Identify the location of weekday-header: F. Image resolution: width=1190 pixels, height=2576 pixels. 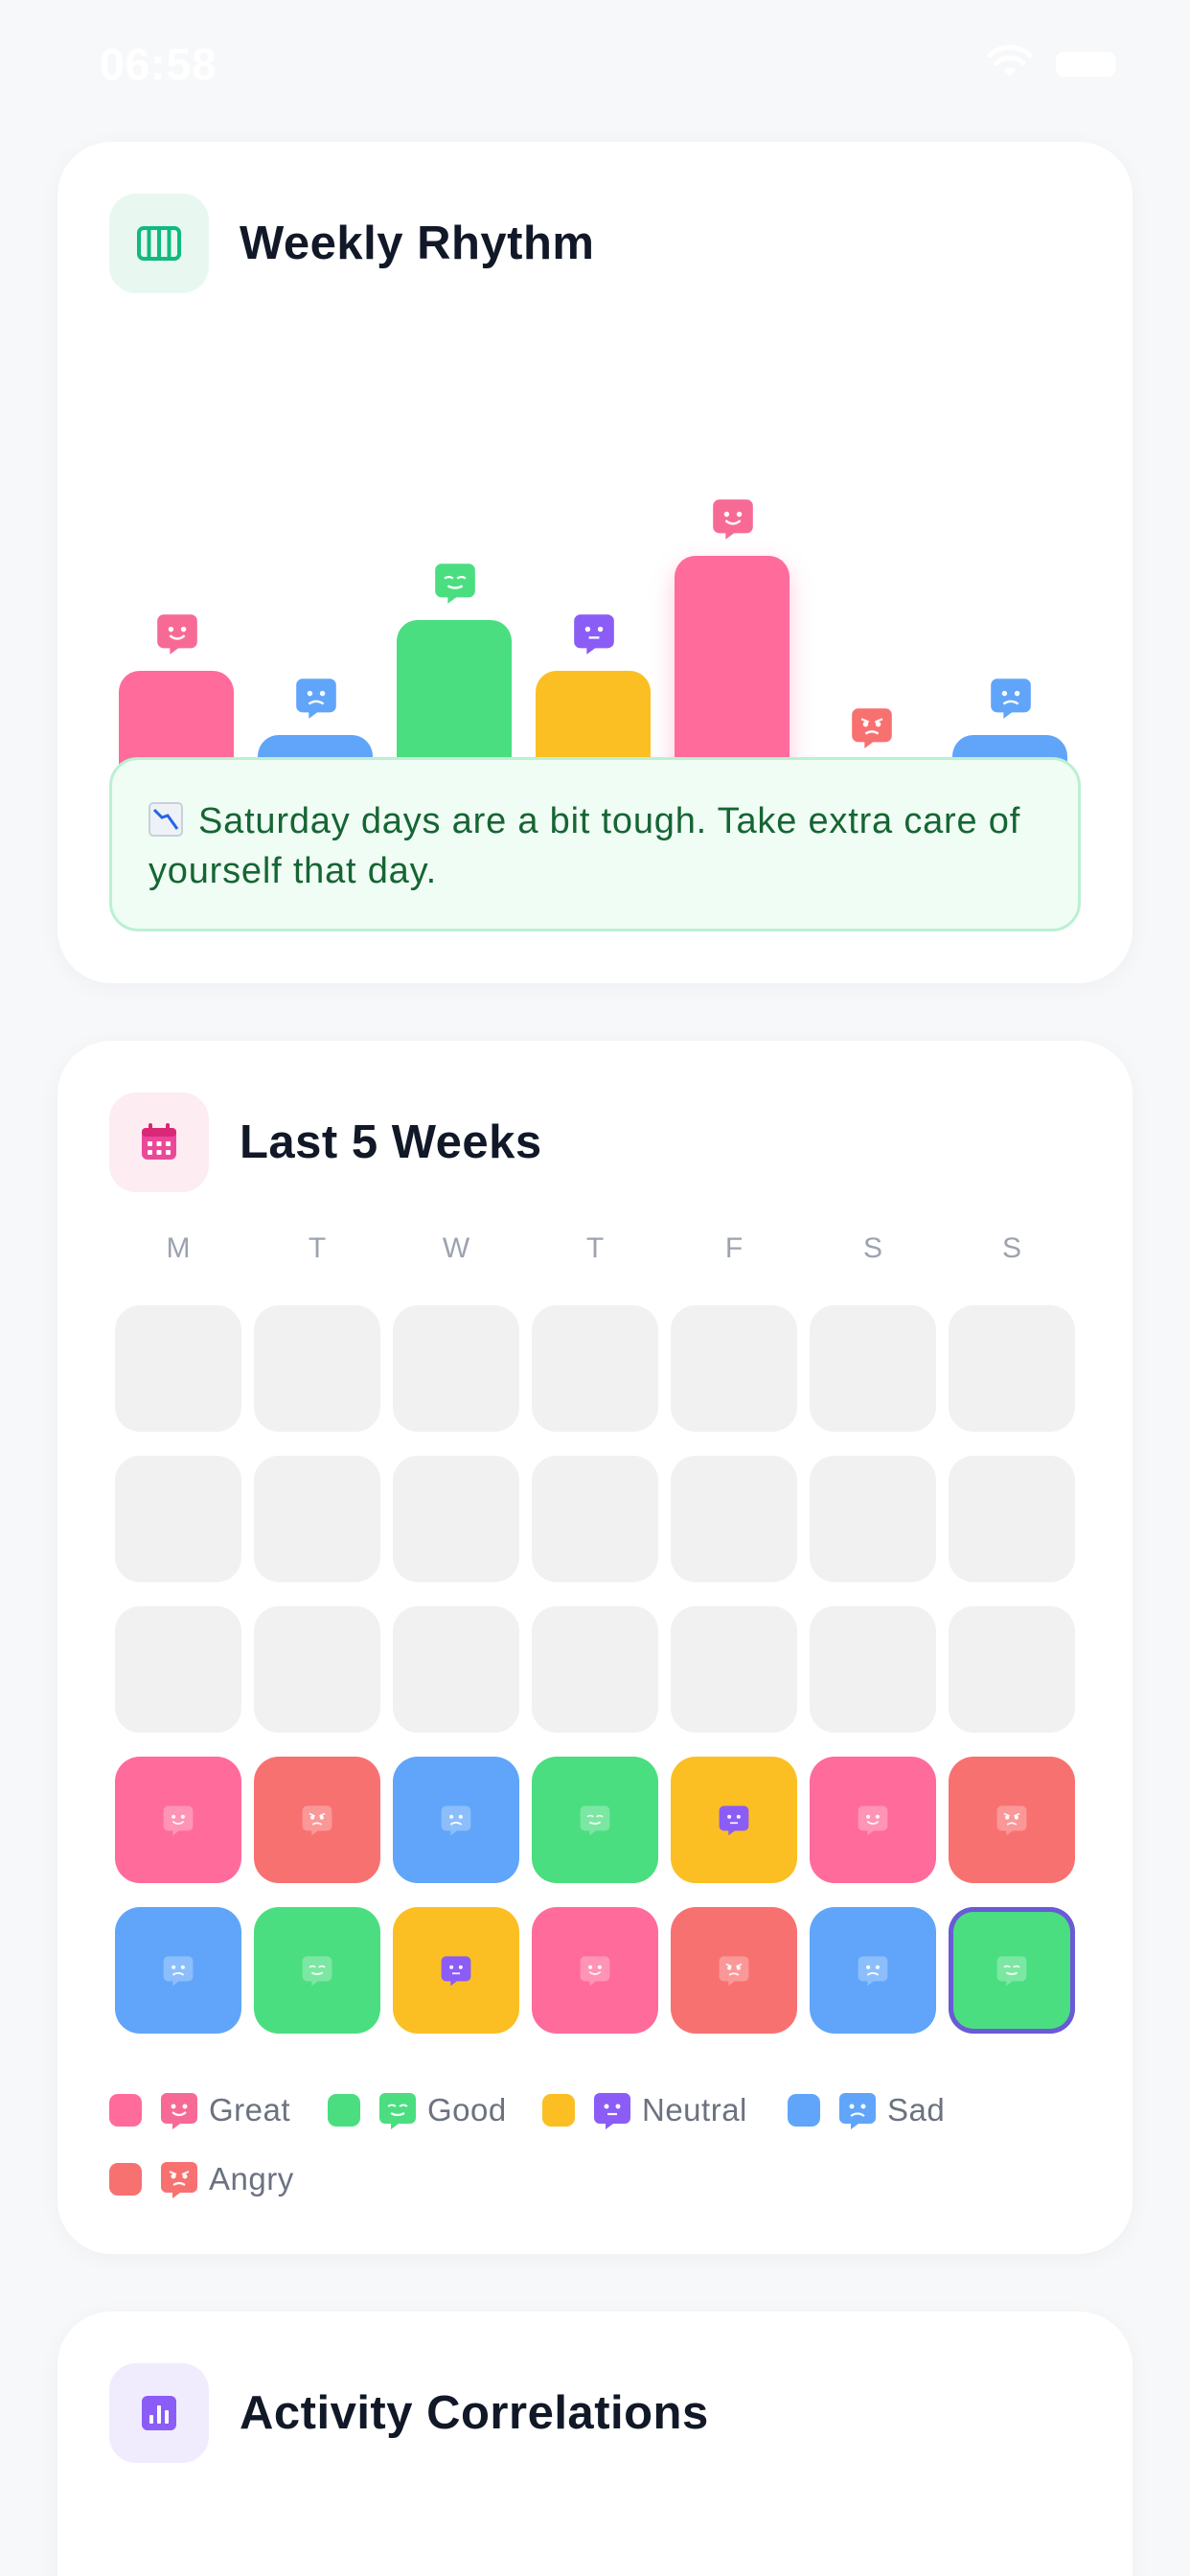
(734, 1248).